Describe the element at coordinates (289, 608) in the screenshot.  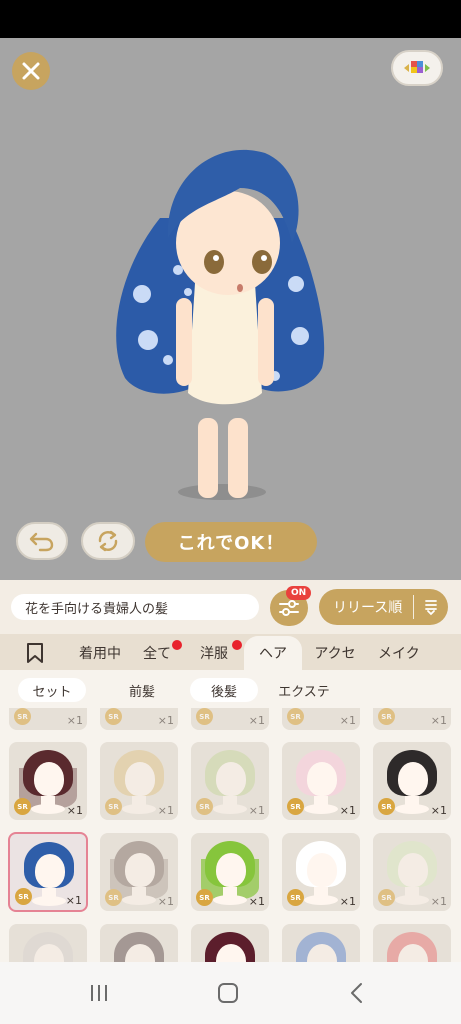
I see `filter-sliders-icon` at that location.